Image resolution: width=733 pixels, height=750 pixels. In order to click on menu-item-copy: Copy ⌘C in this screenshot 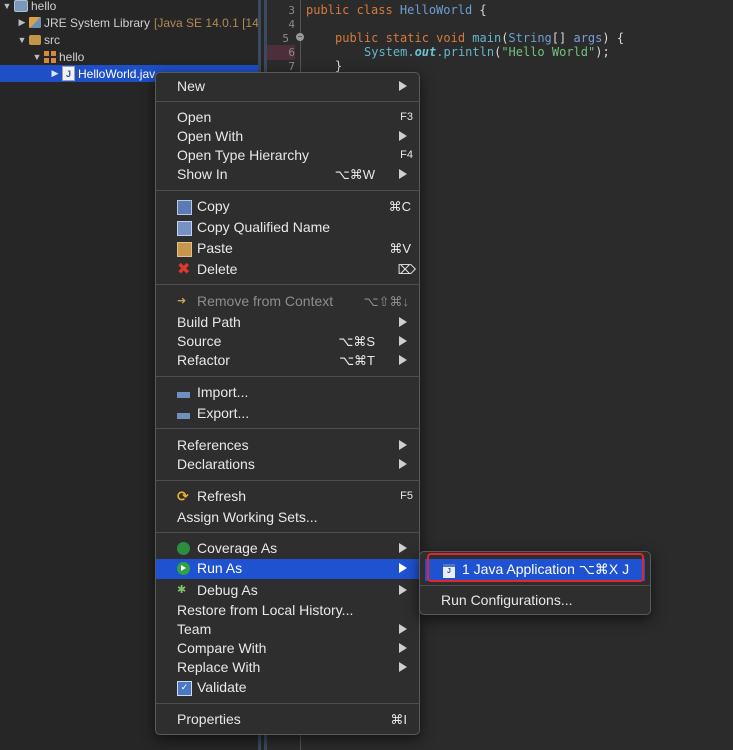, I will do `click(287, 206)`.